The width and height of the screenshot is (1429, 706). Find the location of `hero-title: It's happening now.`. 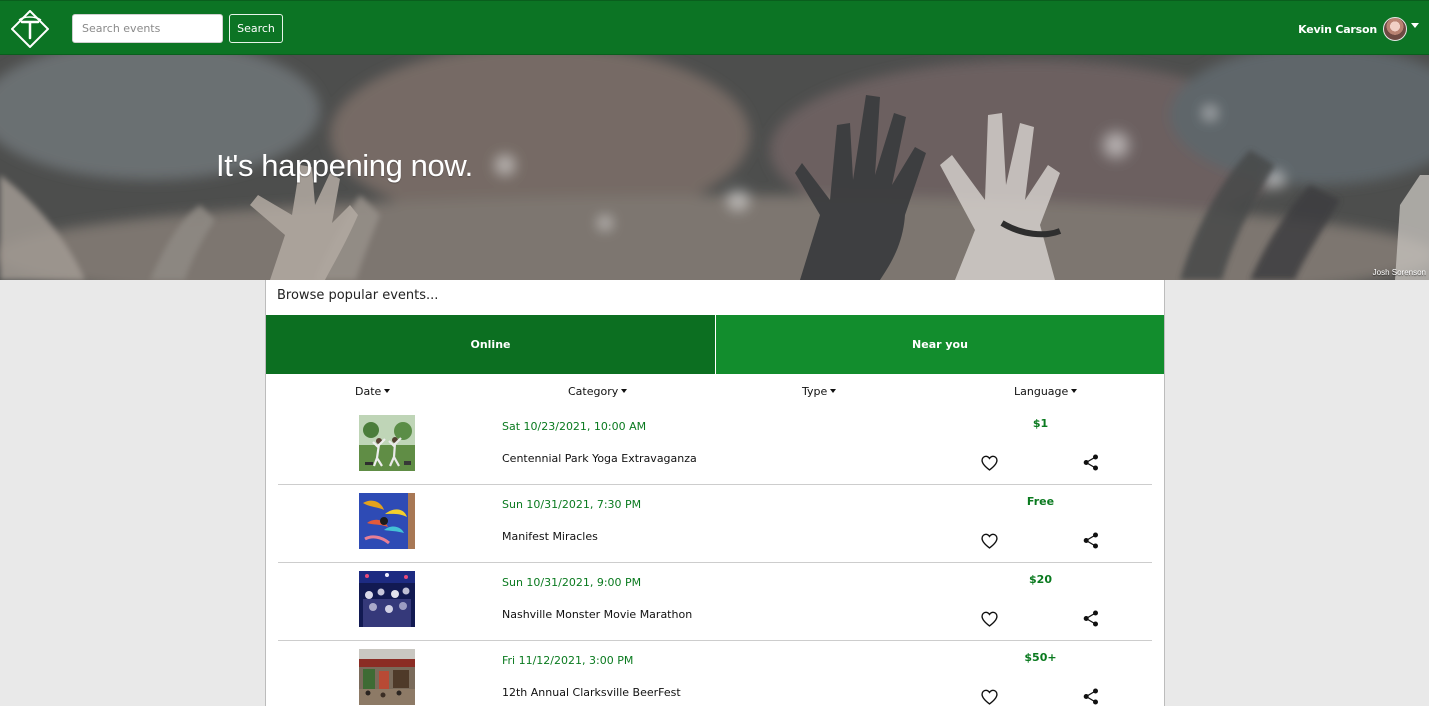

hero-title: It's happening now. is located at coordinates (344, 165).